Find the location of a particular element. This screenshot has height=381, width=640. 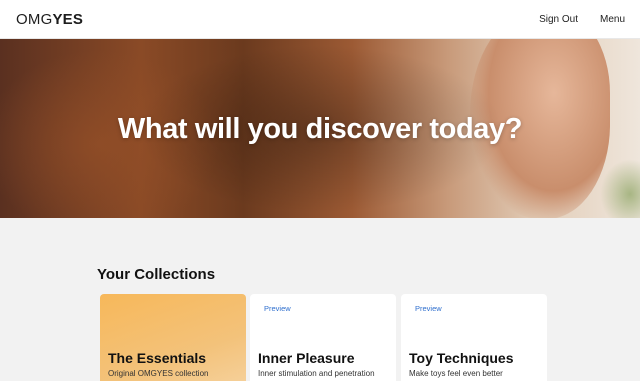

collection-card-title: The Essentials is located at coordinates (157, 358).